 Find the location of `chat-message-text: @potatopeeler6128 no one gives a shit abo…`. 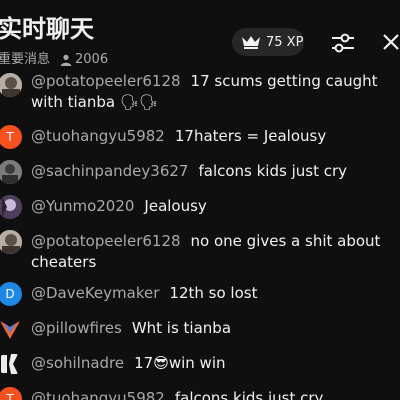

chat-message-text: @potatopeeler6128 no one gives a shit abo… is located at coordinates (215, 252).